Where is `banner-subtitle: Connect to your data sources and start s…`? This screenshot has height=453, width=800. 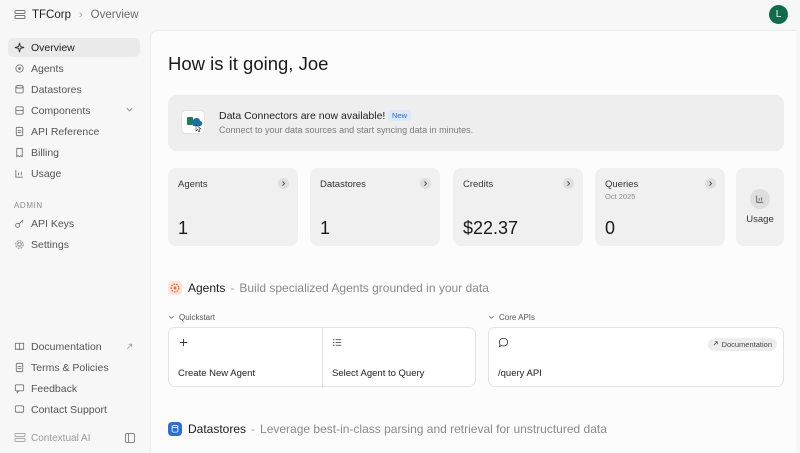 banner-subtitle: Connect to your data sources and start s… is located at coordinates (346, 130).